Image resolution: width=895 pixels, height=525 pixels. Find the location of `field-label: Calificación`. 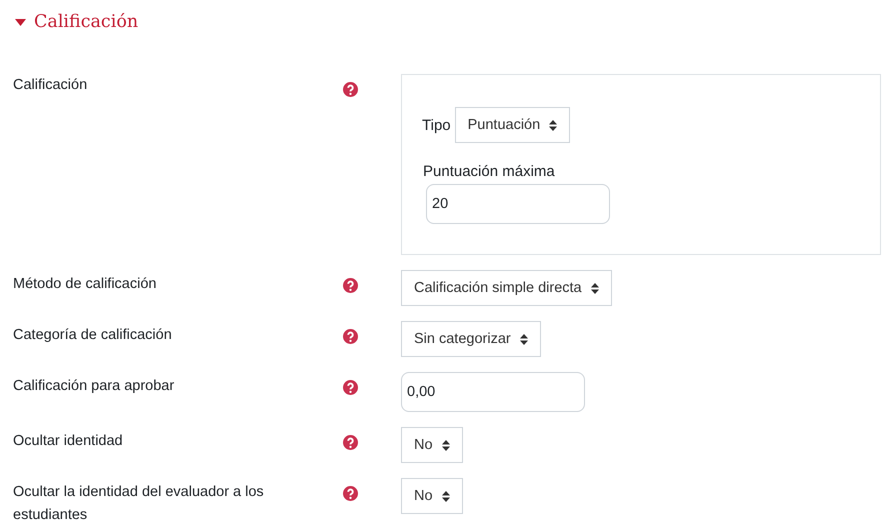

field-label: Calificación is located at coordinates (50, 85).